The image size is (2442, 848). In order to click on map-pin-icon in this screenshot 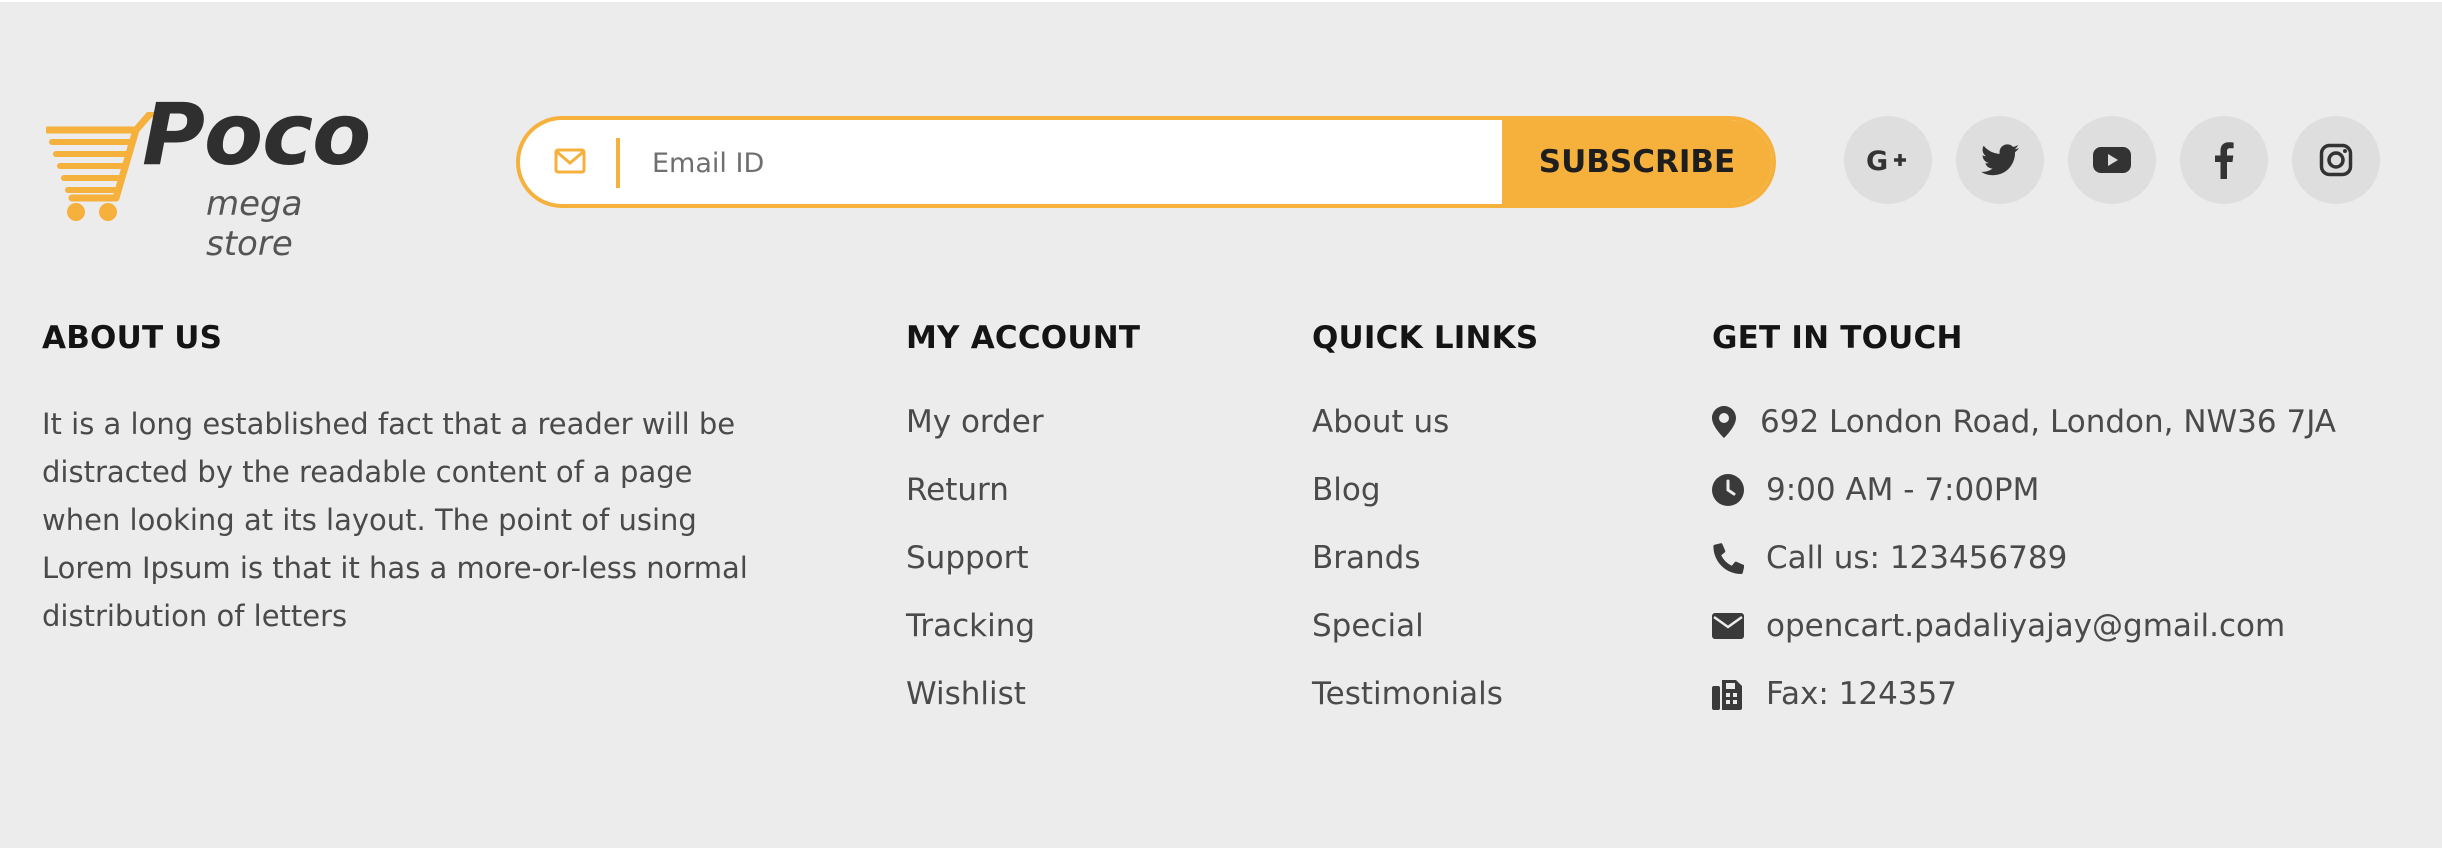, I will do `click(1724, 422)`.